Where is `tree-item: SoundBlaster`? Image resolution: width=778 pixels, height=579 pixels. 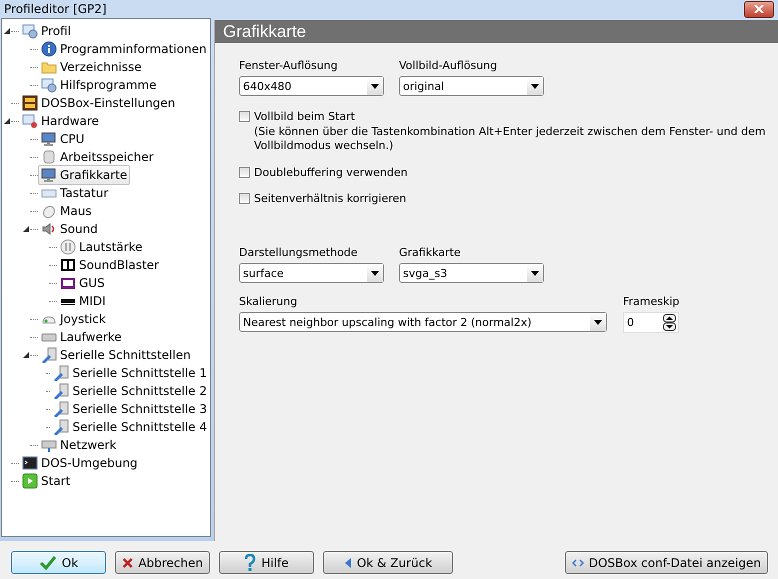
tree-item: SoundBlaster is located at coordinates (109, 265).